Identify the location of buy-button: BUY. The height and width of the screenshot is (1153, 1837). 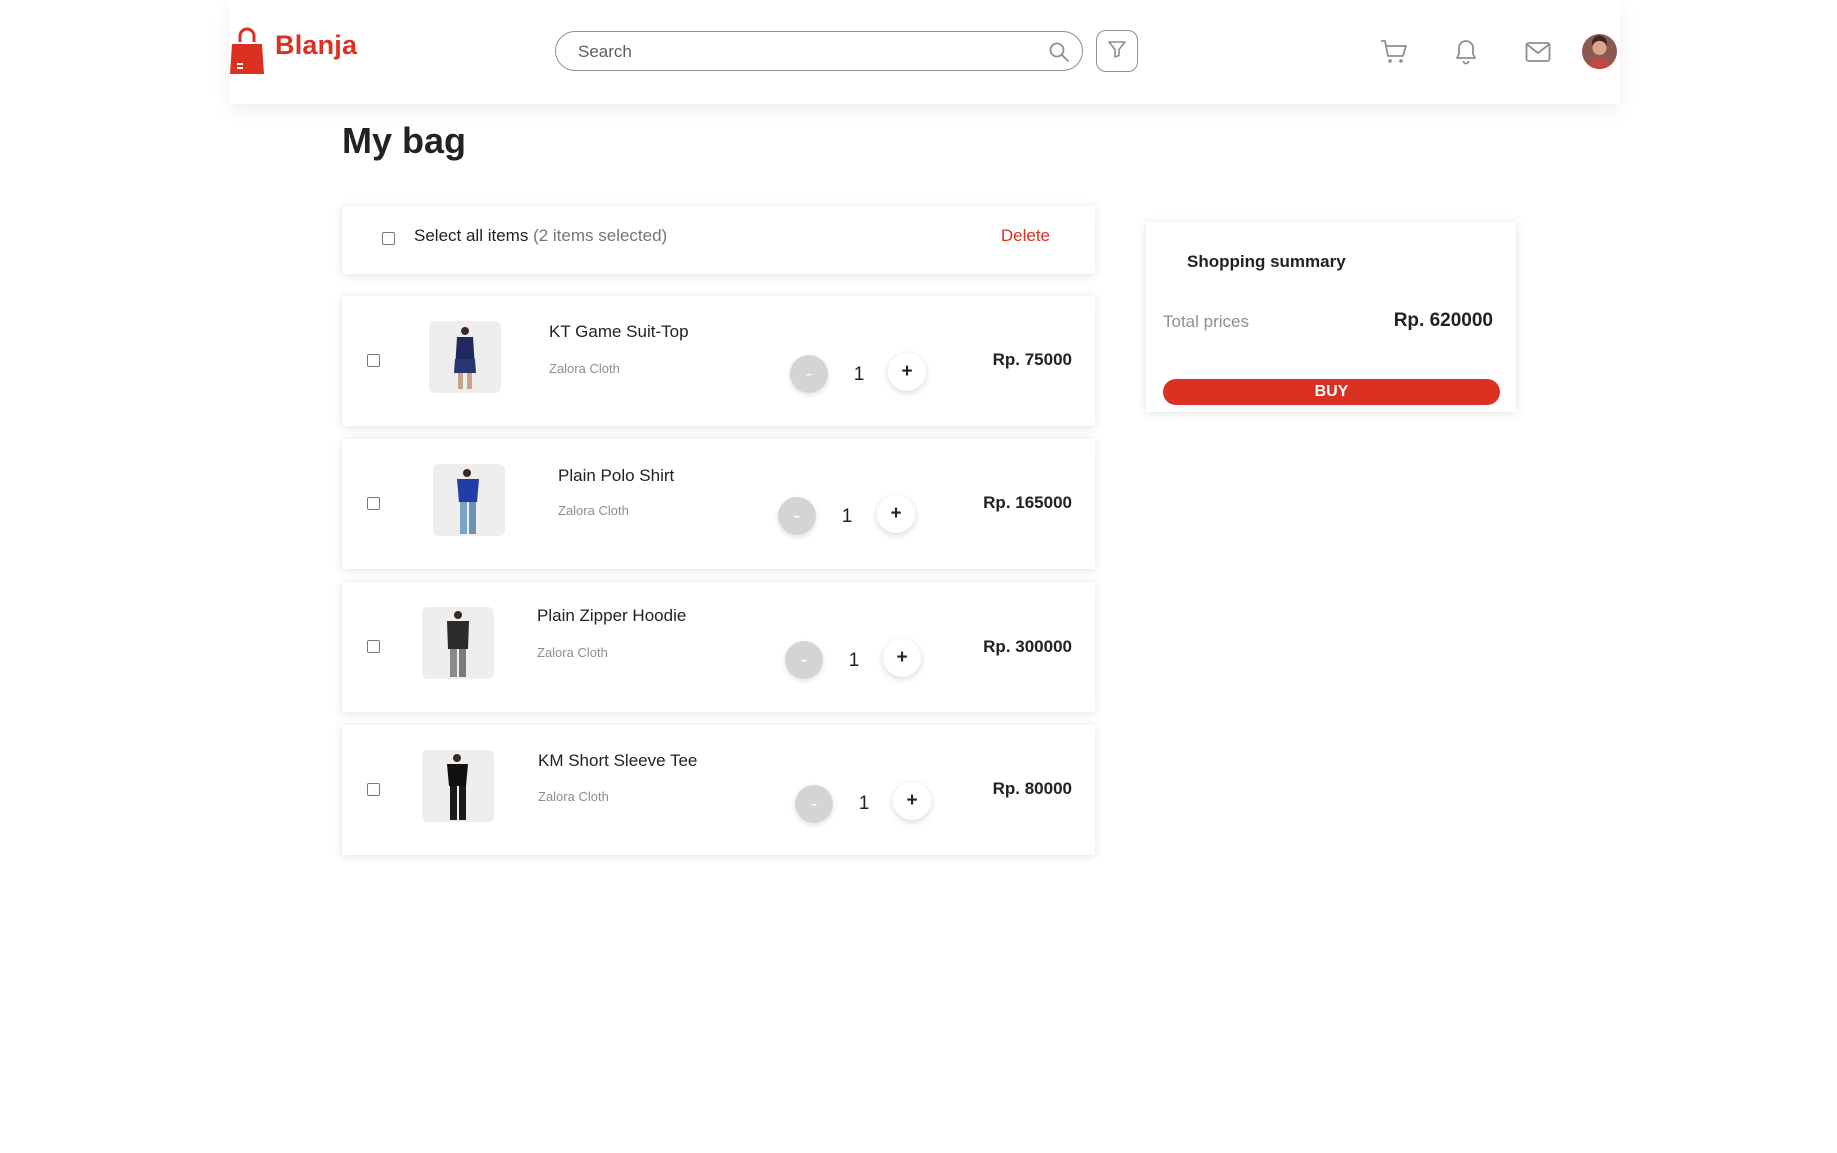
(1331, 392).